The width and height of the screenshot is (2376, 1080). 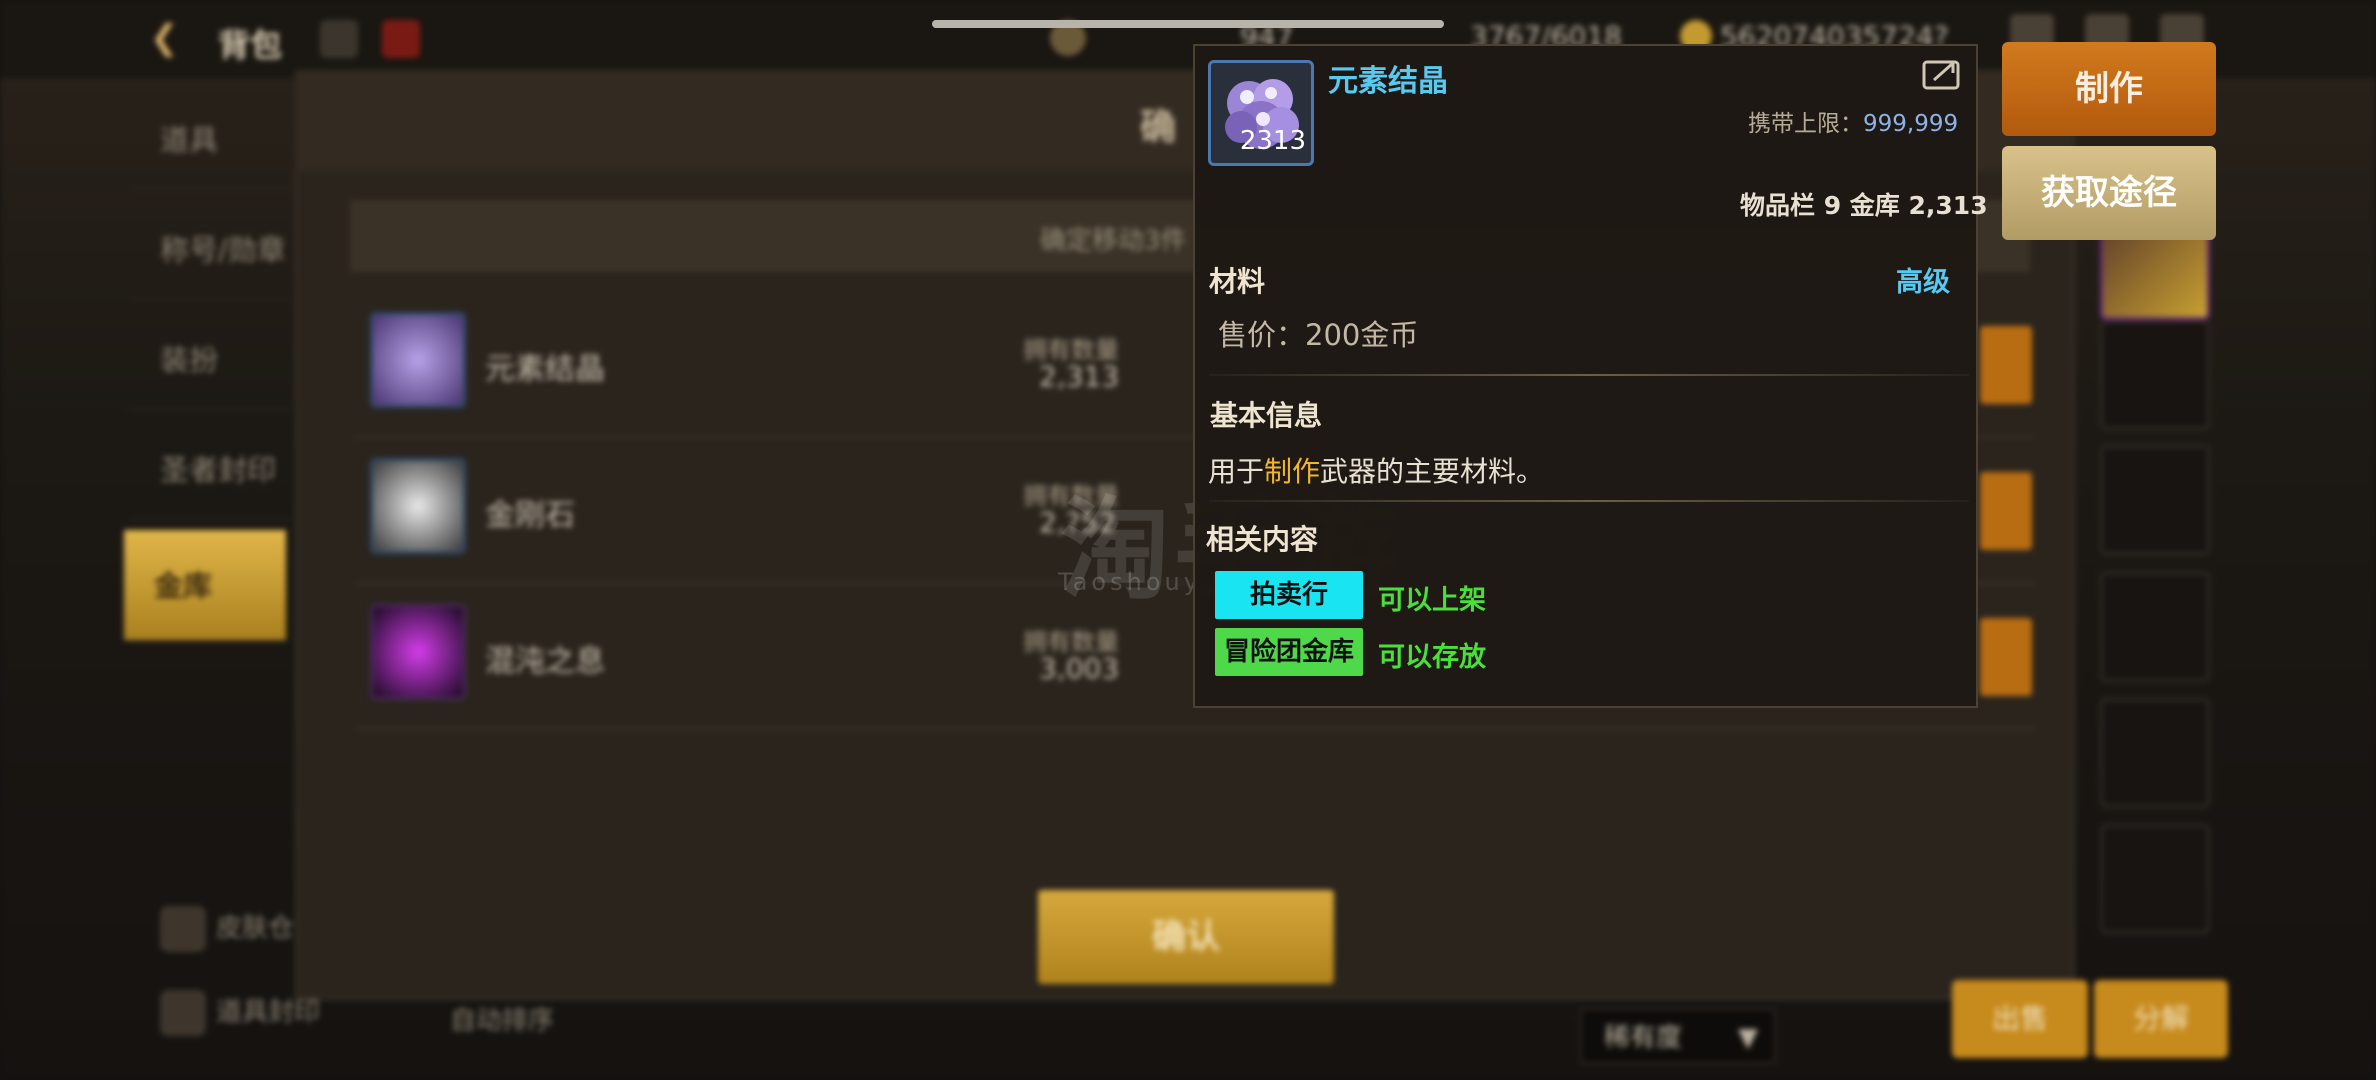 I want to click on item-price: 售价：200金币, so click(x=1318, y=335).